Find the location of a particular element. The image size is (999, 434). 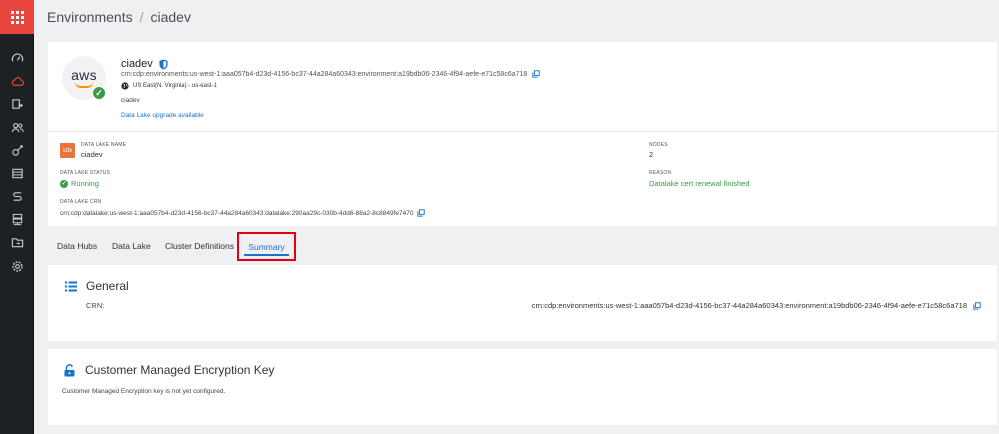

divider is located at coordinates (522, 131).